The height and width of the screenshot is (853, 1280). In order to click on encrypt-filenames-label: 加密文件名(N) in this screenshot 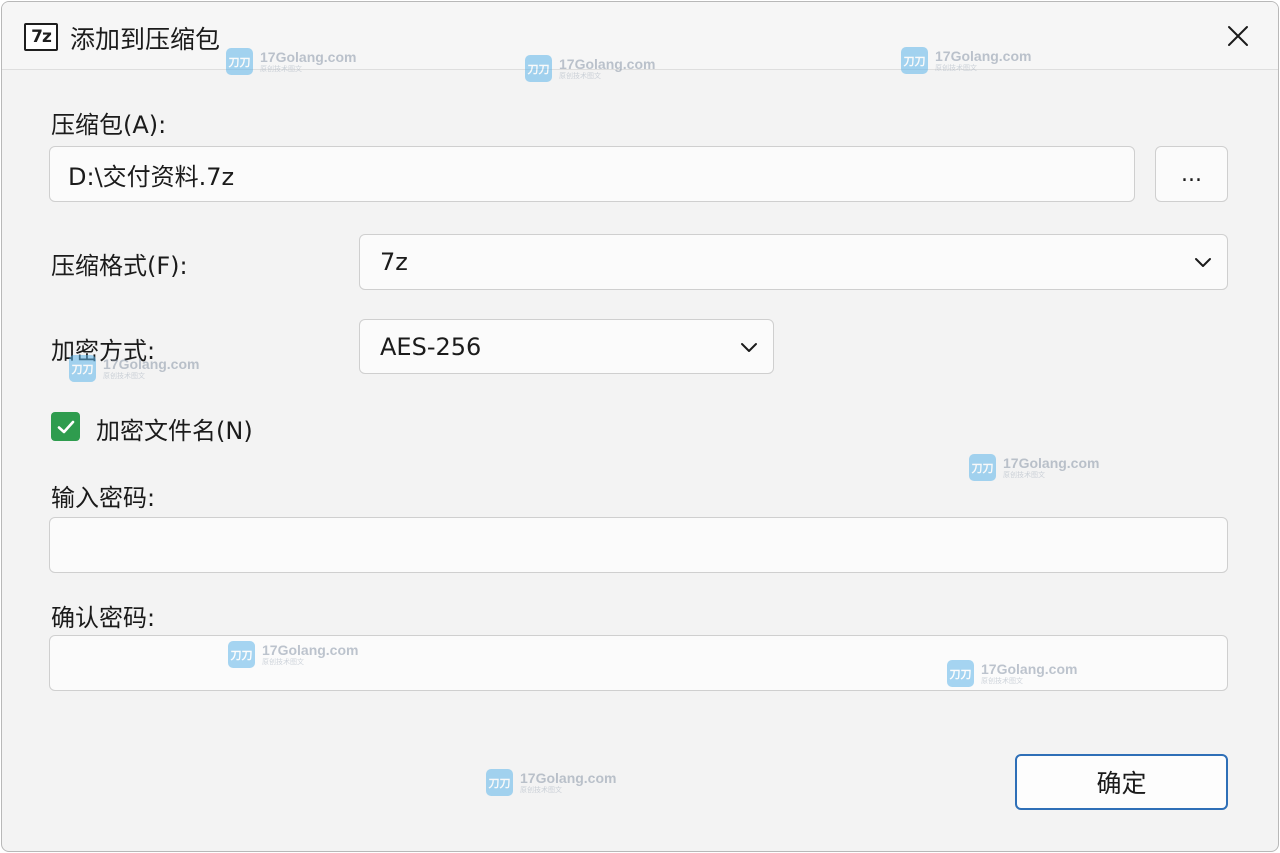, I will do `click(174, 431)`.